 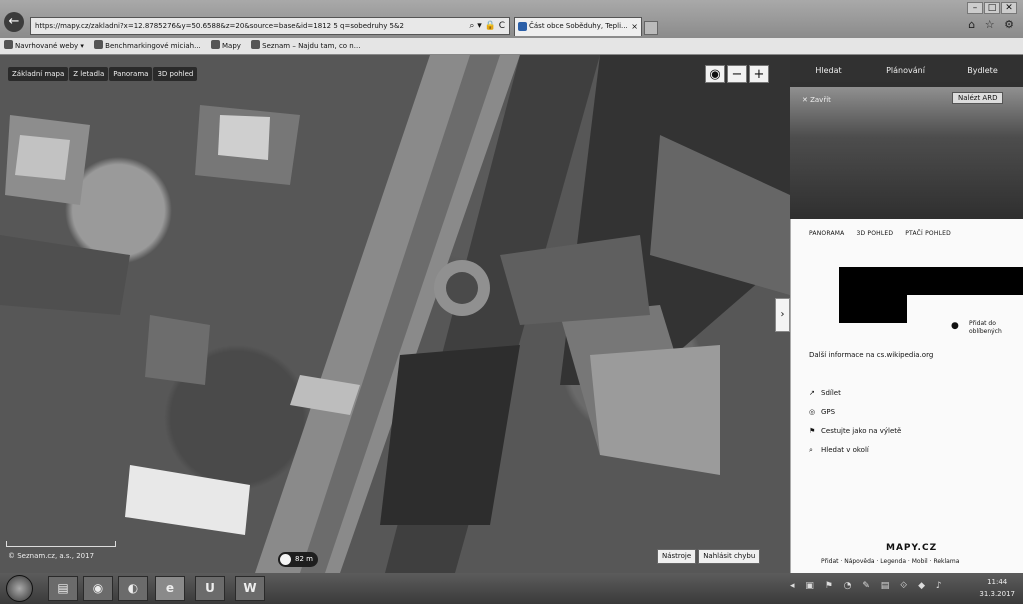 I want to click on add-favorite-link: Přidat do oblíbených, so click(x=984, y=328).